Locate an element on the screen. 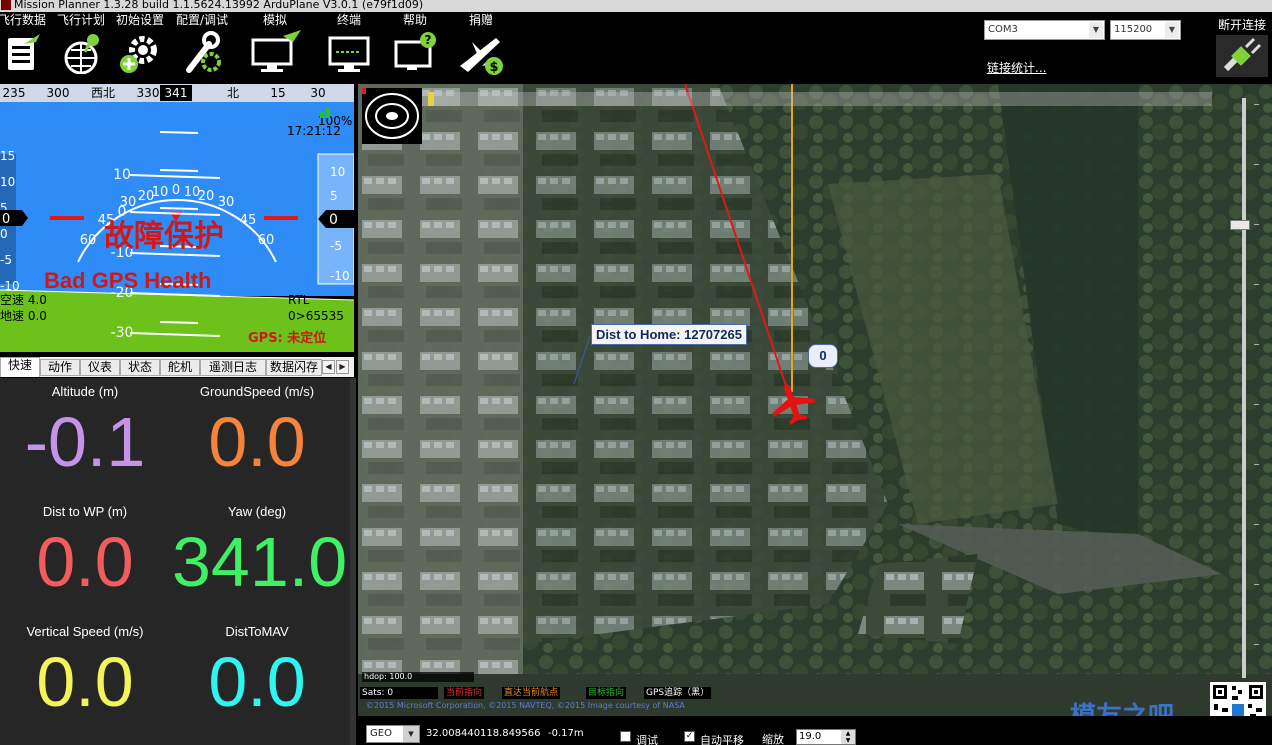  hud-wp-info: 0>65535 is located at coordinates (316, 316).